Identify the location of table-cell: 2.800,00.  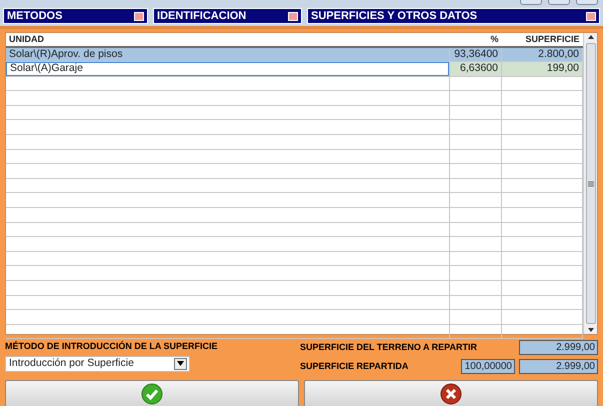
(542, 54).